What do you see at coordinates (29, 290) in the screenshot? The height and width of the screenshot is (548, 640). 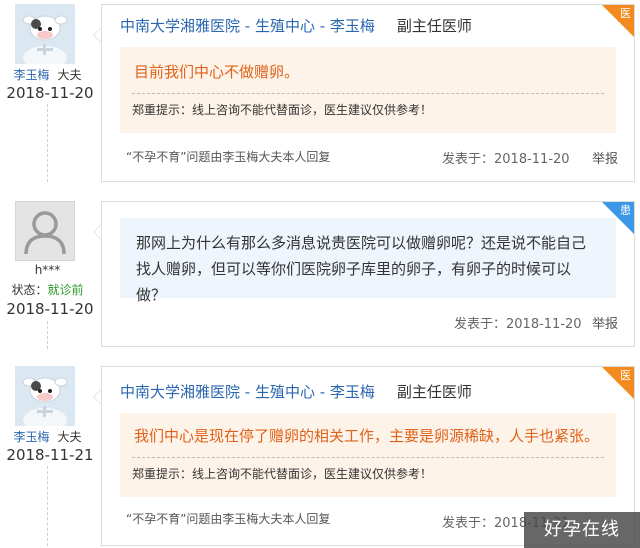 I see `status-label: 状态：` at bounding box center [29, 290].